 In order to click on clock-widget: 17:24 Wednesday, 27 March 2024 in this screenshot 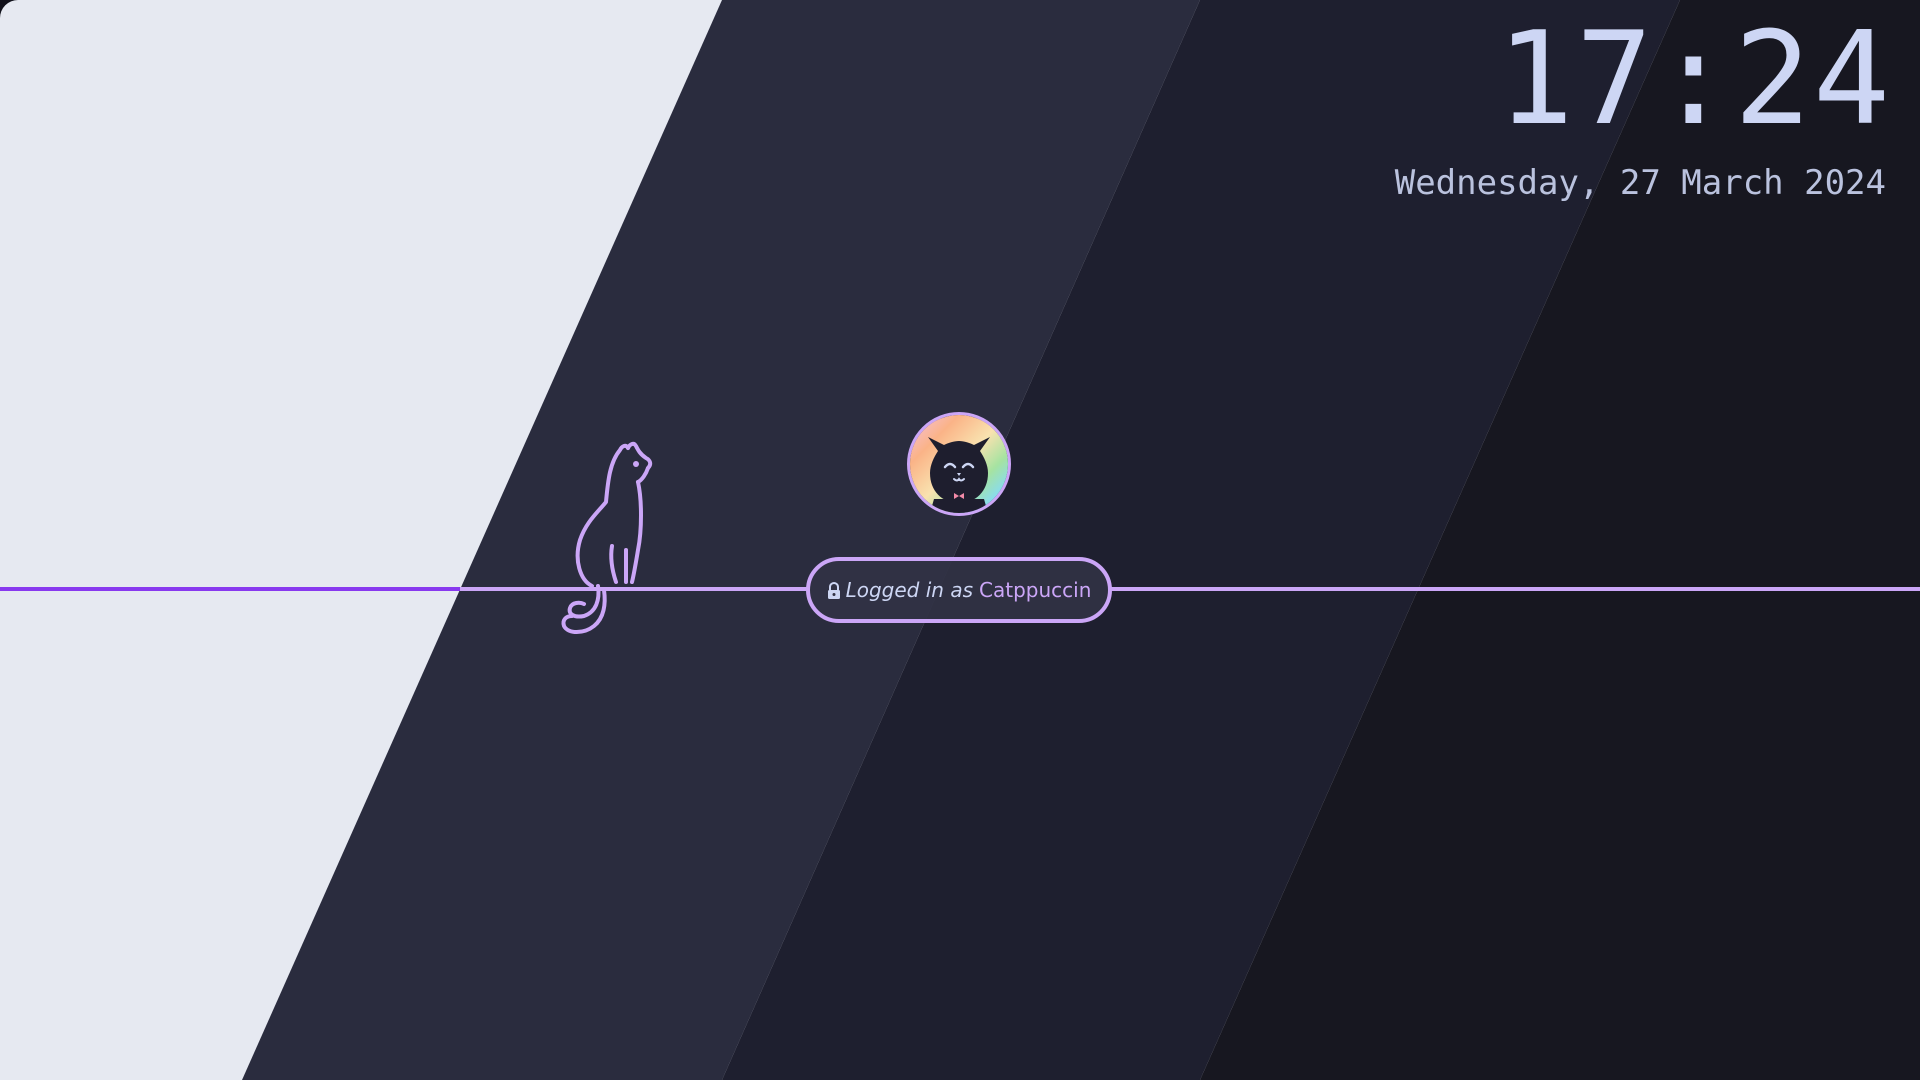, I will do `click(1642, 109)`.